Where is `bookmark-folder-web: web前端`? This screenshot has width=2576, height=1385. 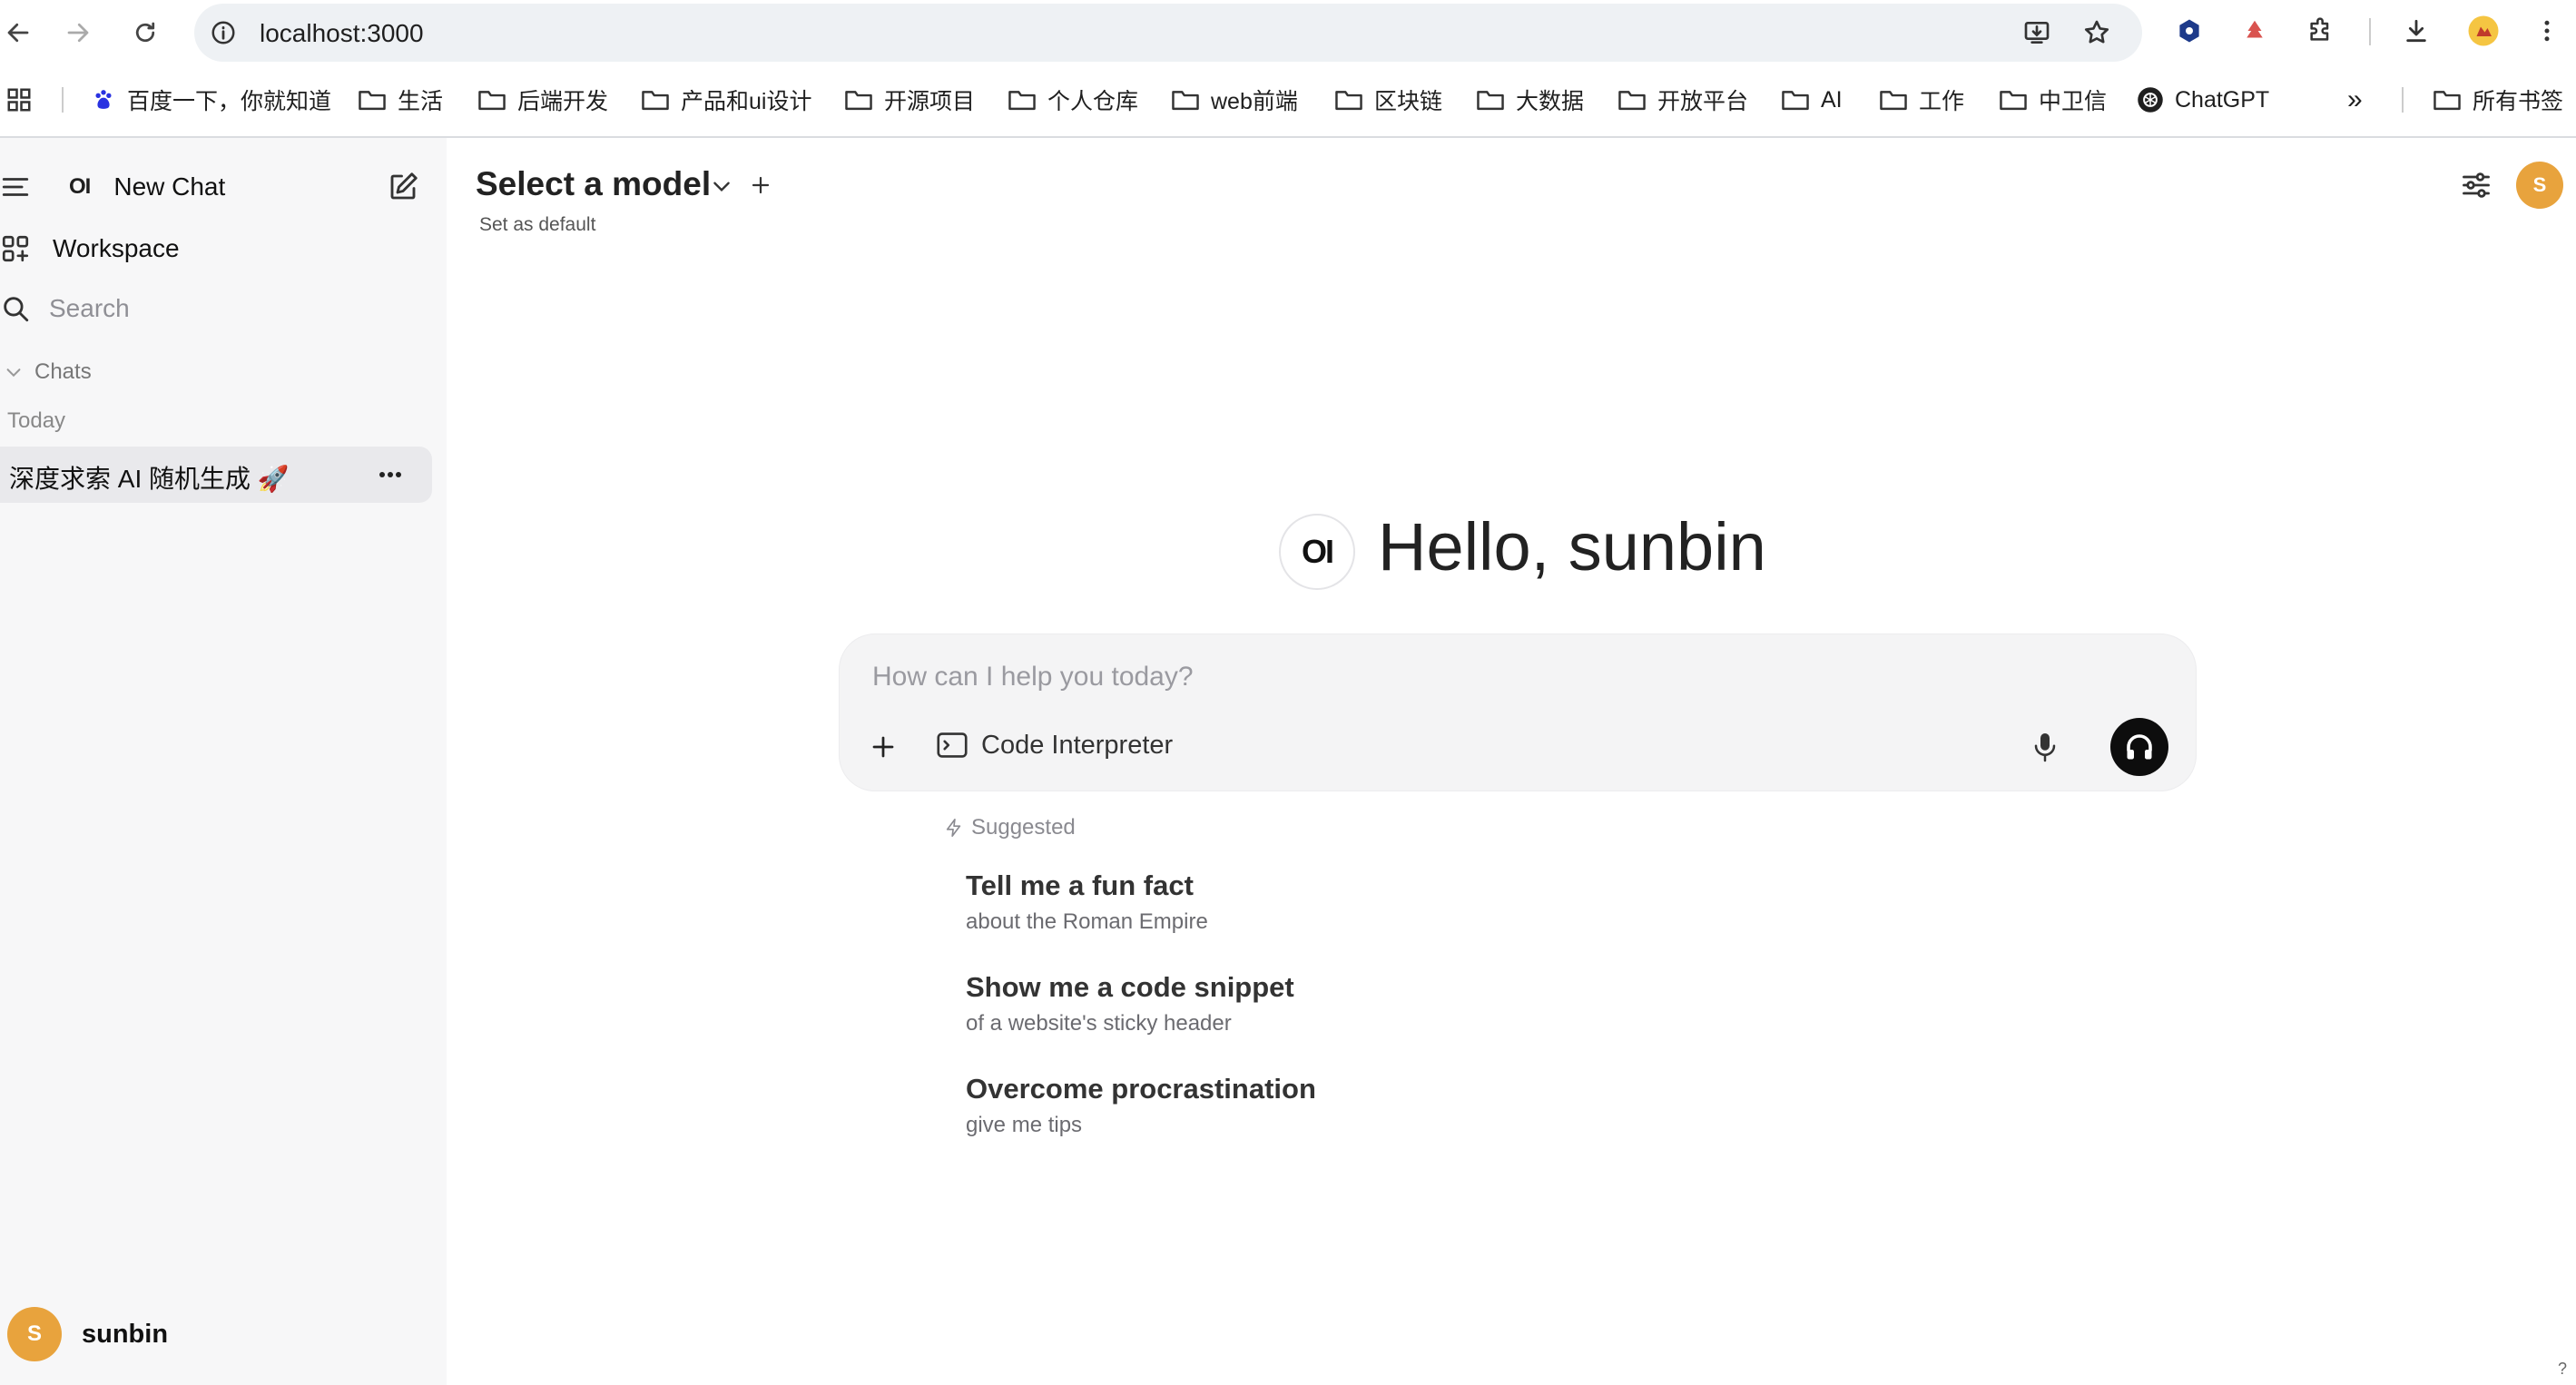
bookmark-folder-web: web前端 is located at coordinates (1234, 99).